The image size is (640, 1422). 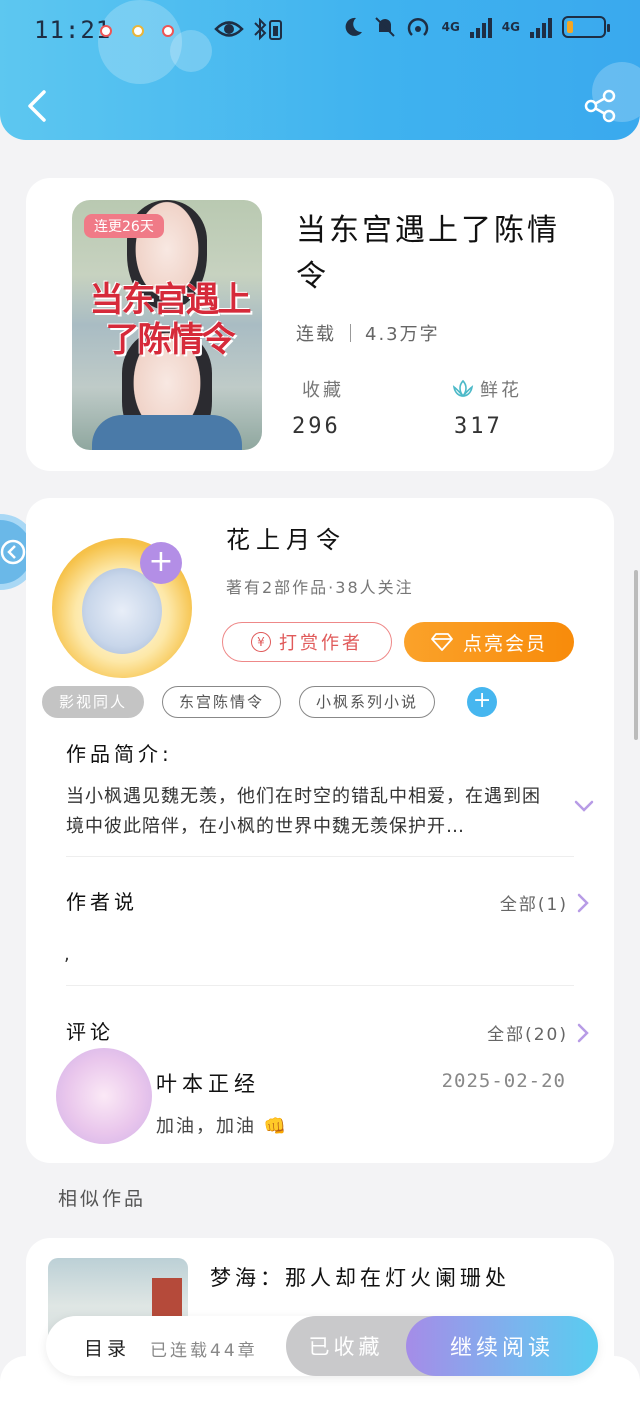 What do you see at coordinates (482, 702) in the screenshot?
I see `add-tag-button: +` at bounding box center [482, 702].